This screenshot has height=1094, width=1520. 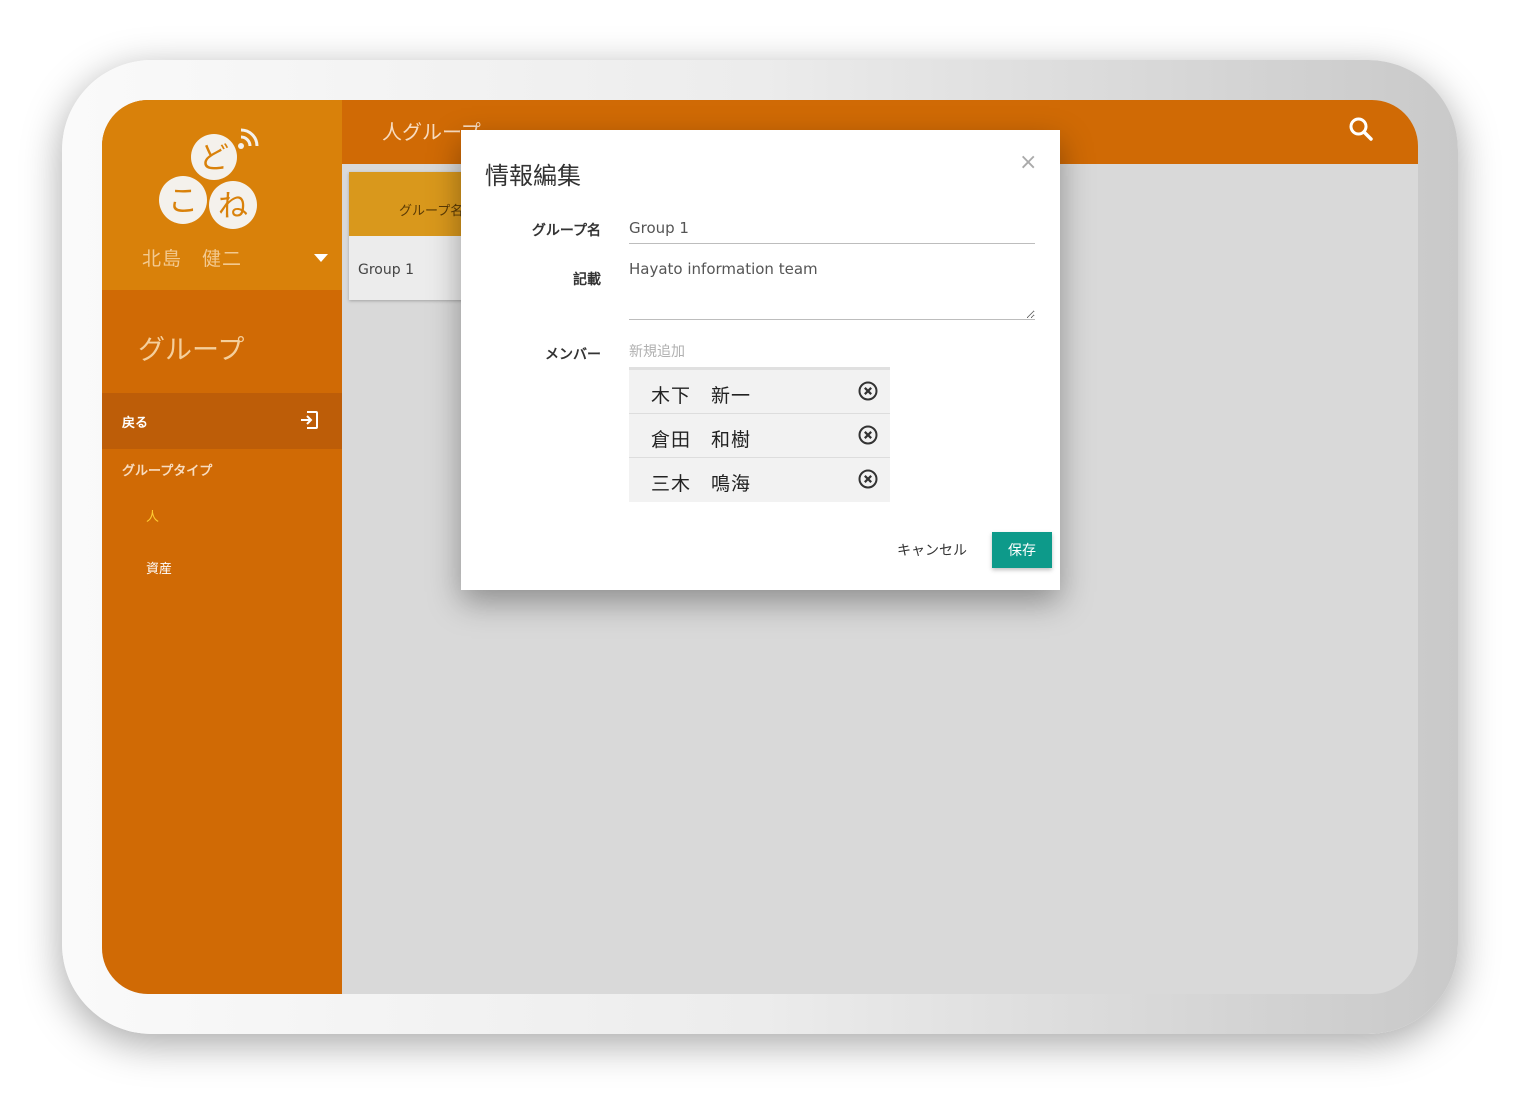 I want to click on group-table: グループ名 Group 1, so click(x=414, y=236).